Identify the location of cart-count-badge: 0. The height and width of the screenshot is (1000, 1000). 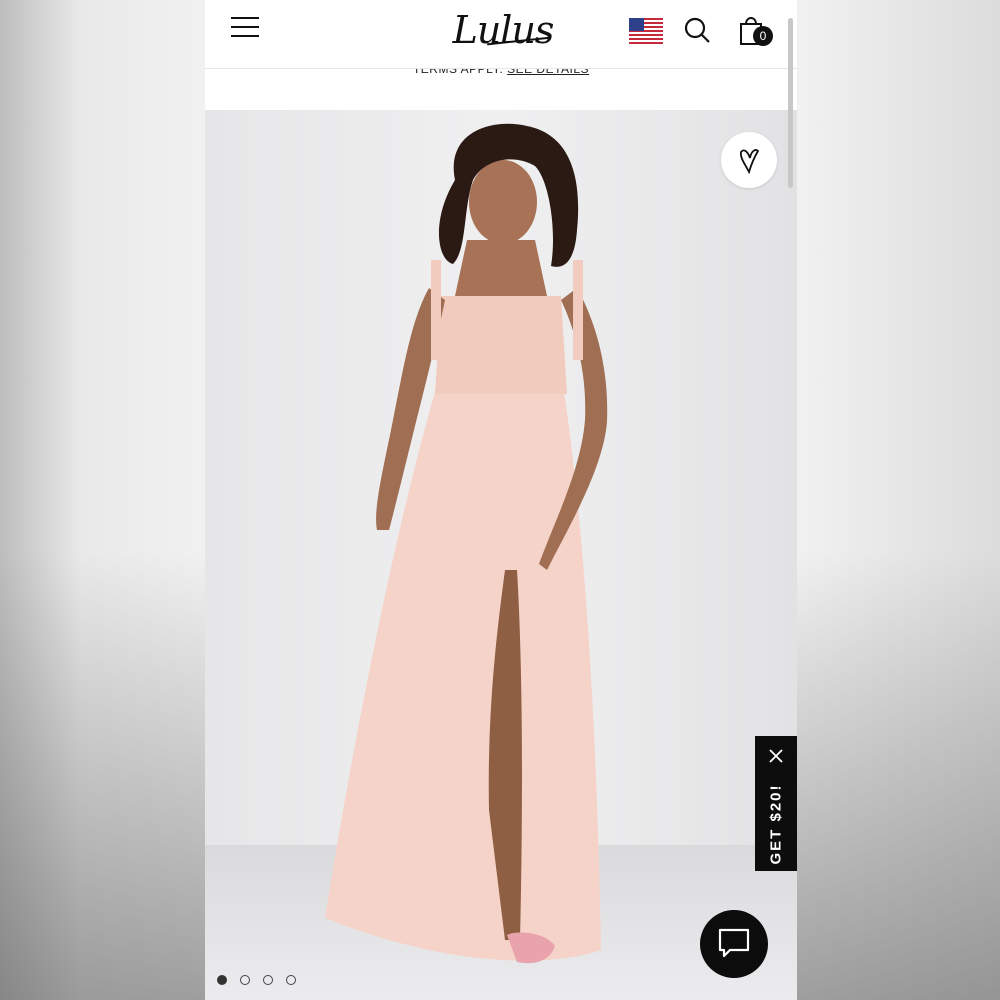
(763, 36).